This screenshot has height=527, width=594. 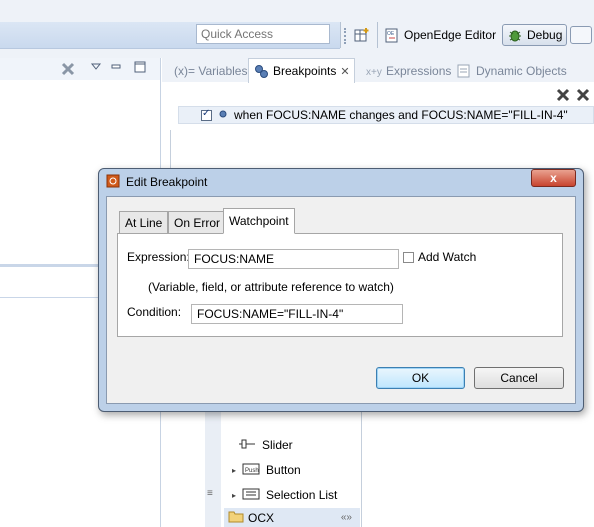 I want to click on expression-field: FOCUS:NAME, so click(x=293, y=259).